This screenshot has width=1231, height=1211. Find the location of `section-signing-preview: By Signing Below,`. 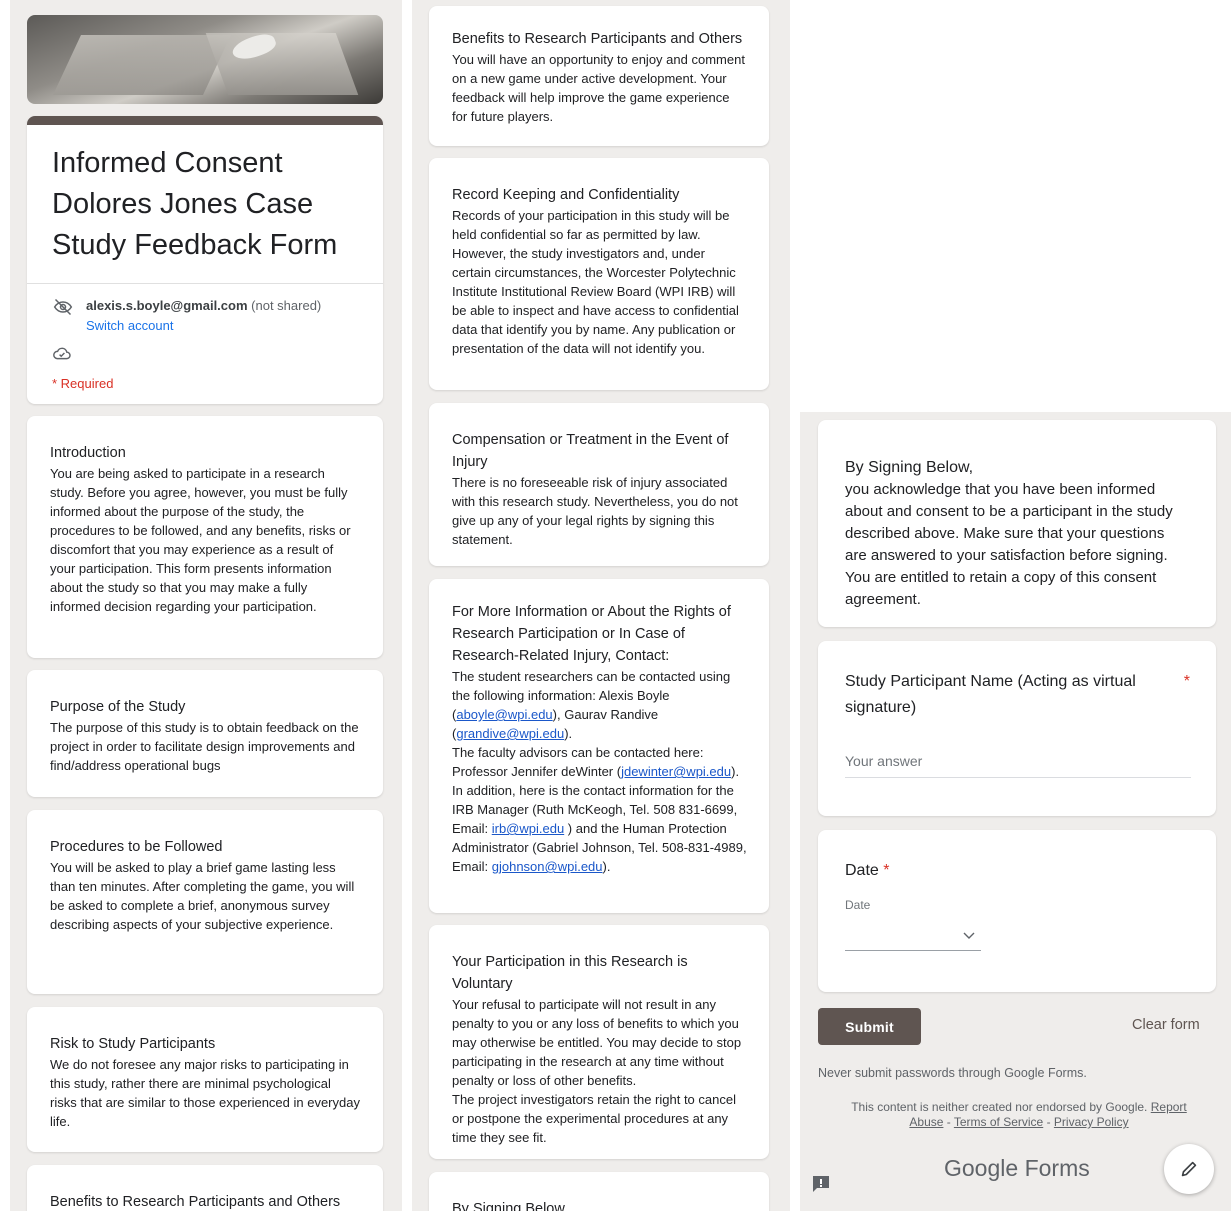

section-signing-preview: By Signing Below, is located at coordinates (599, 1191).